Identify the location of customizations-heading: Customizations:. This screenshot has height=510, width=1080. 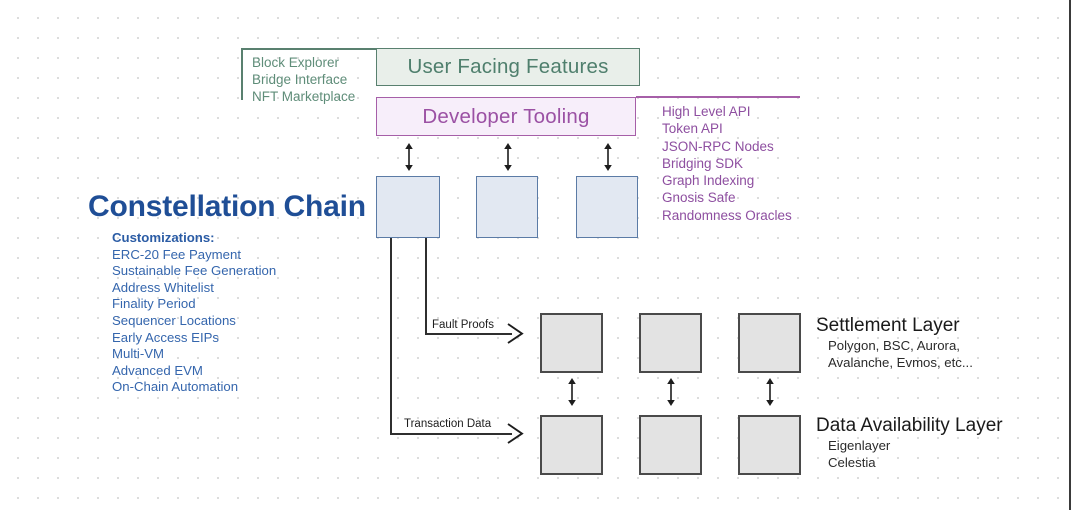
(163, 237).